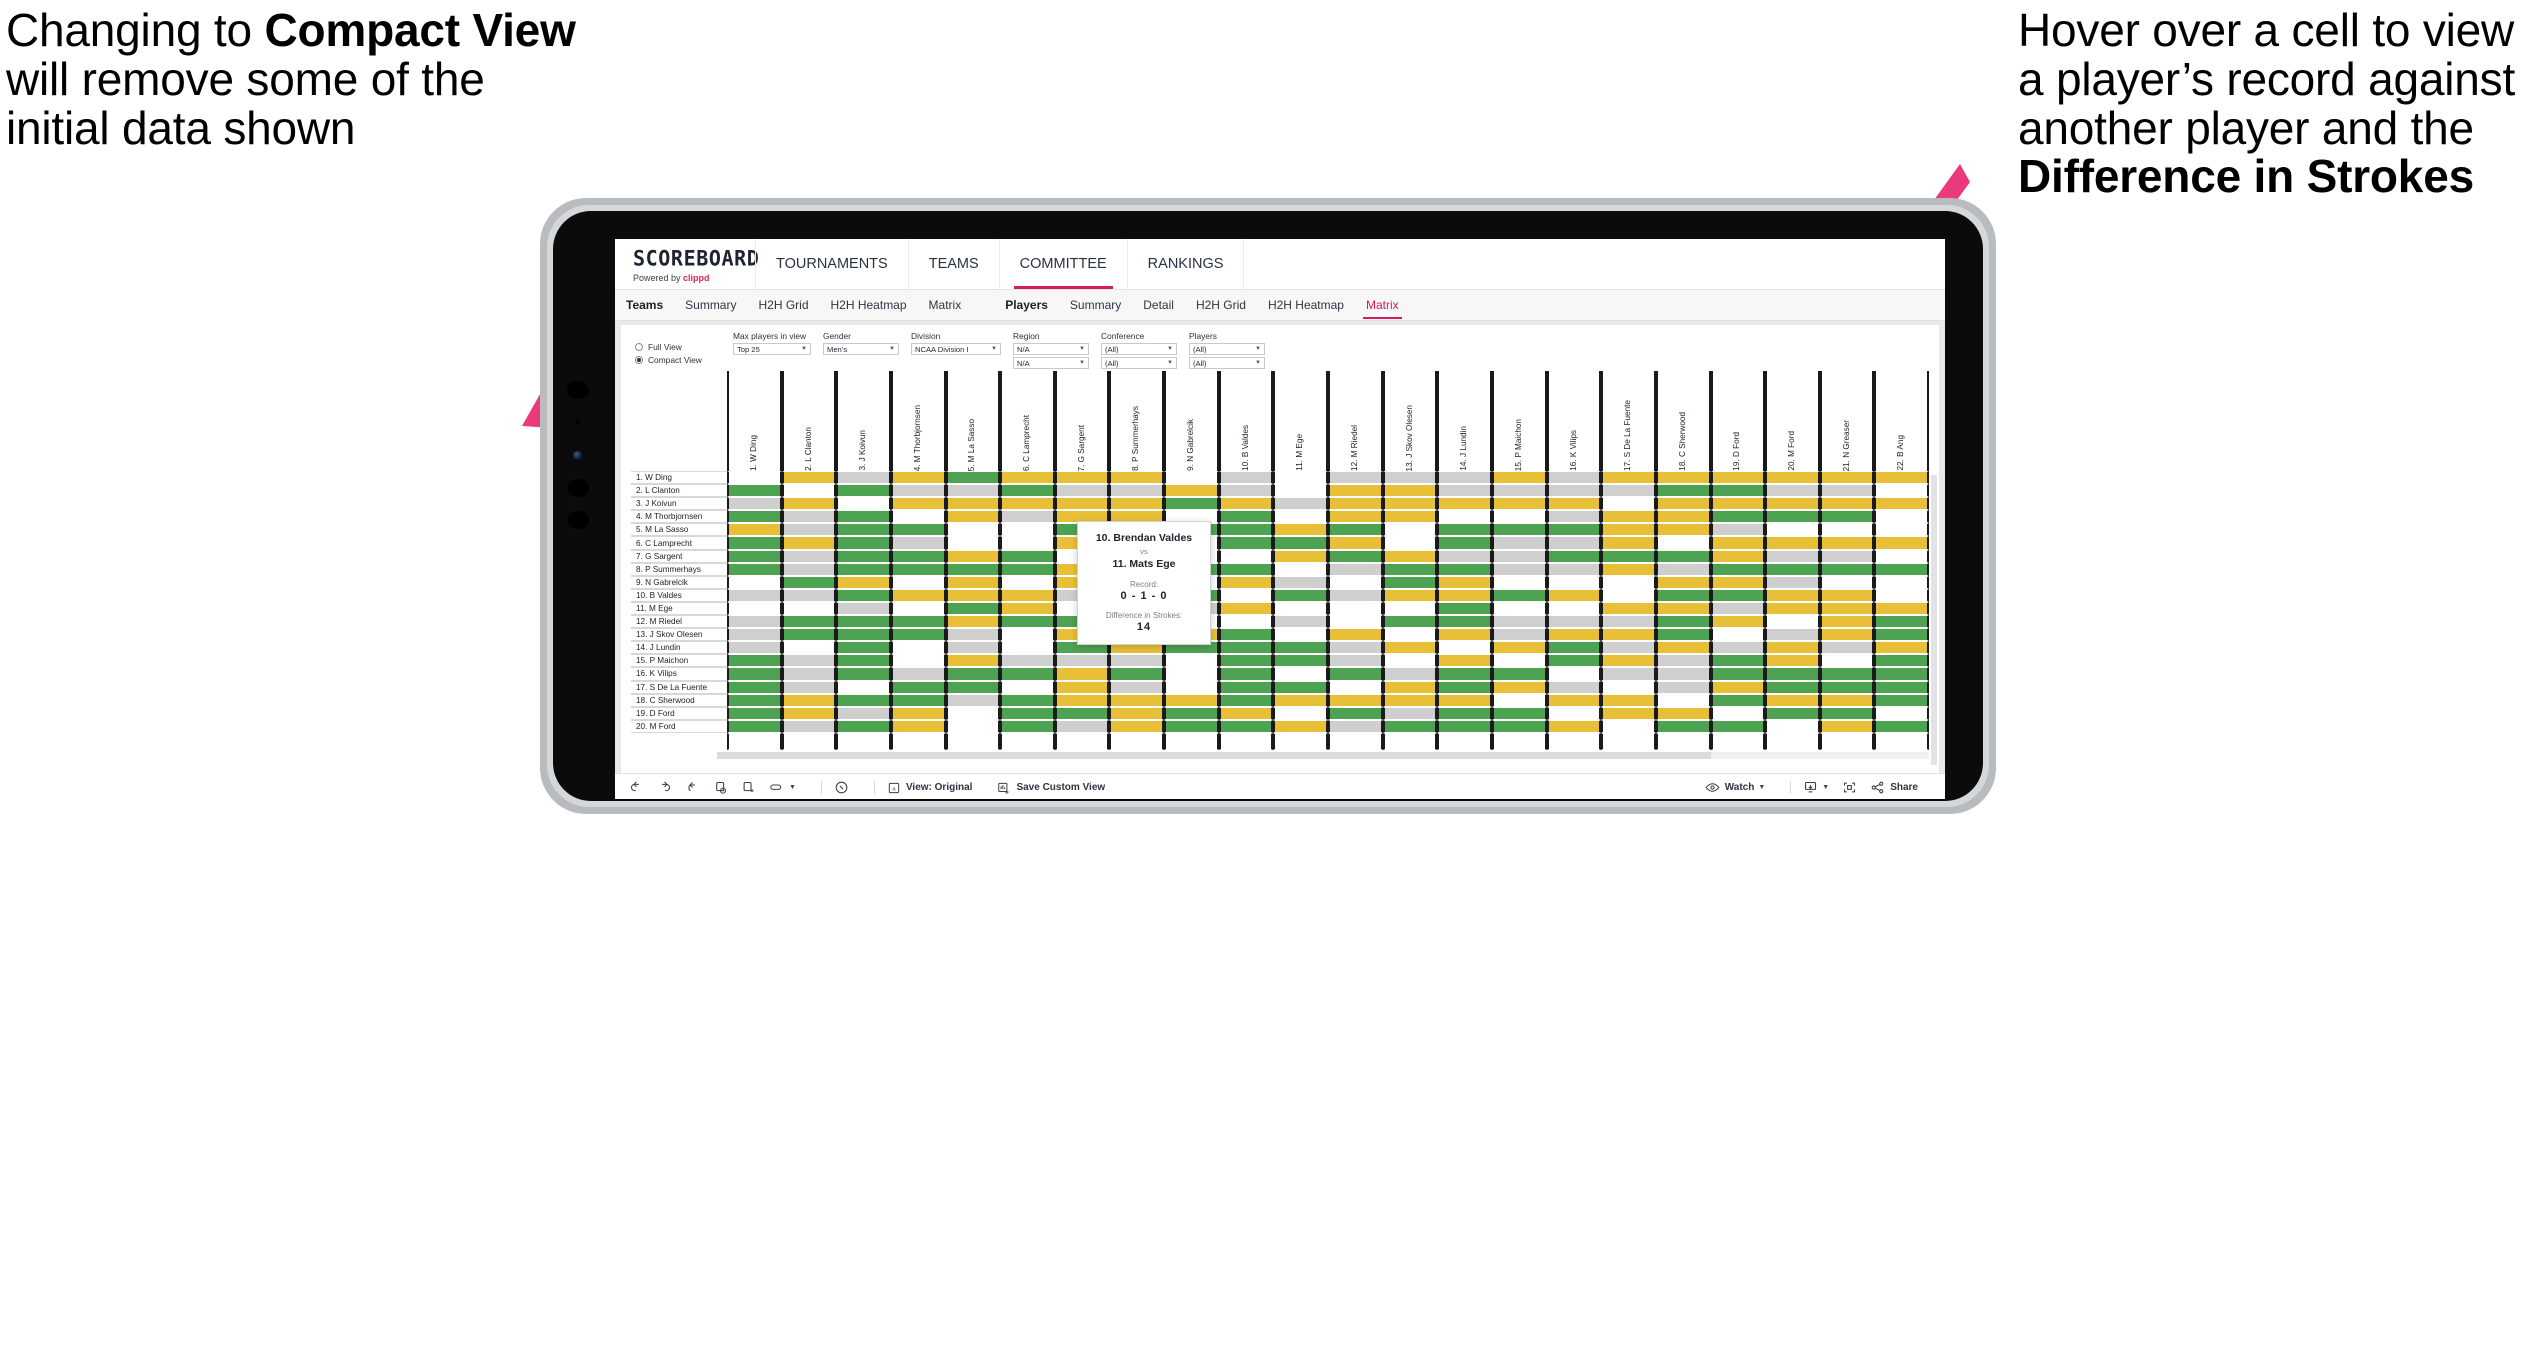 This screenshot has width=2521, height=1356. What do you see at coordinates (679, 595) in the screenshot?
I see `matrix-row-label: 10. B Valdes` at bounding box center [679, 595].